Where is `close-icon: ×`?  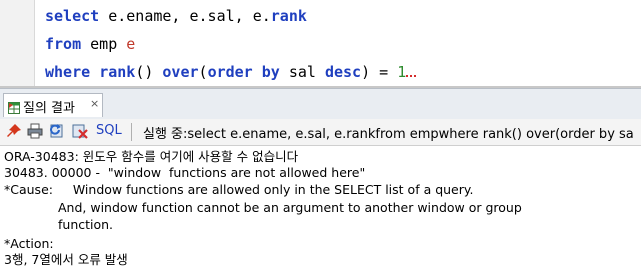 close-icon: × is located at coordinates (94, 103).